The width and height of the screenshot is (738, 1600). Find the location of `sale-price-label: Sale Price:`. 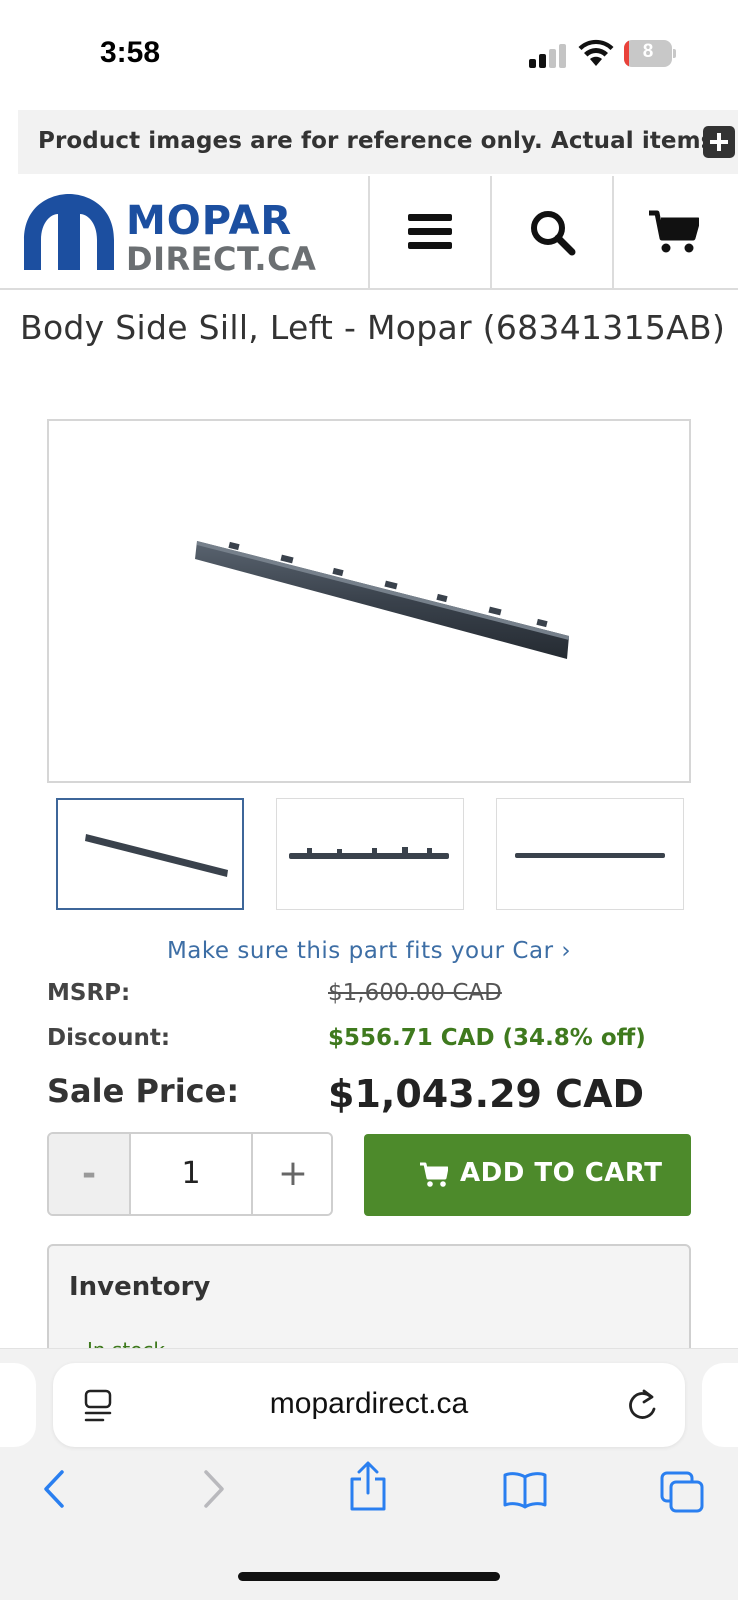

sale-price-label: Sale Price: is located at coordinates (143, 1091).